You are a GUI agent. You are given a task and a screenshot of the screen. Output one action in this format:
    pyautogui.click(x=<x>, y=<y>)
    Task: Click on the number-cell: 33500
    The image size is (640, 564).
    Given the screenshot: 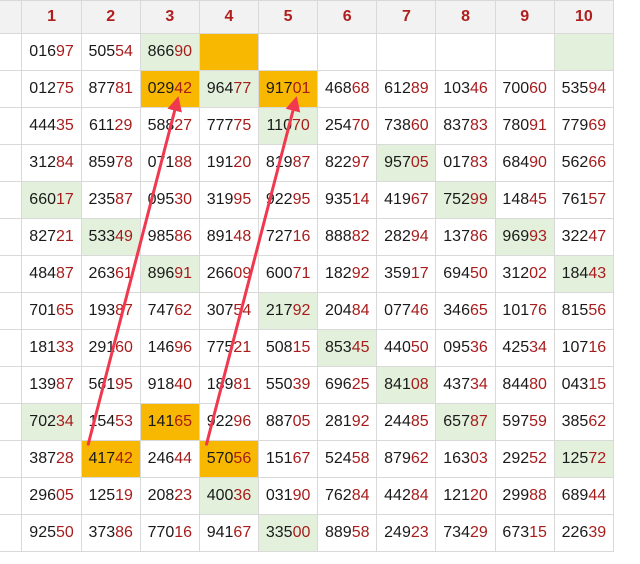 What is the action you would take?
    pyautogui.click(x=288, y=533)
    